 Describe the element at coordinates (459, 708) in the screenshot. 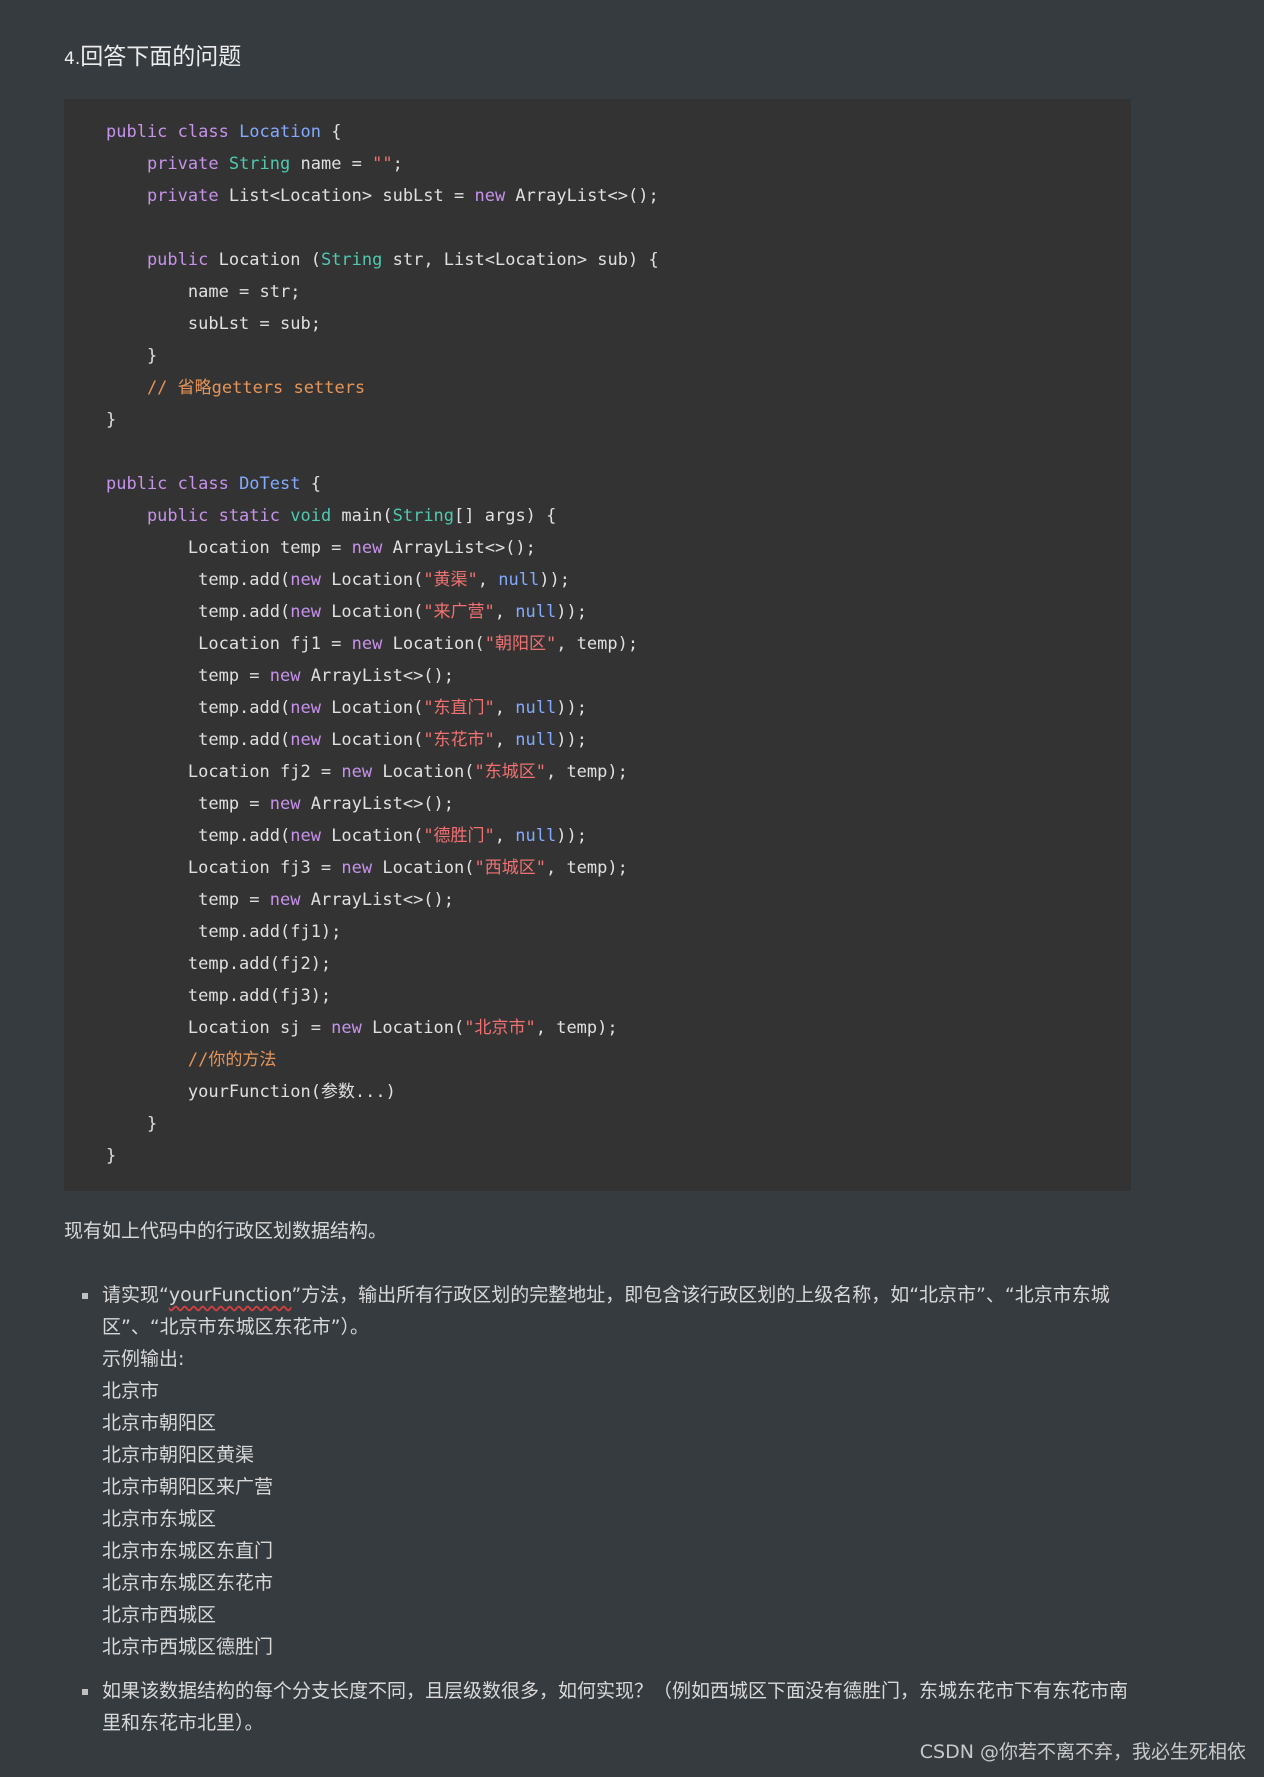

I see `code-token: "东直门"` at that location.